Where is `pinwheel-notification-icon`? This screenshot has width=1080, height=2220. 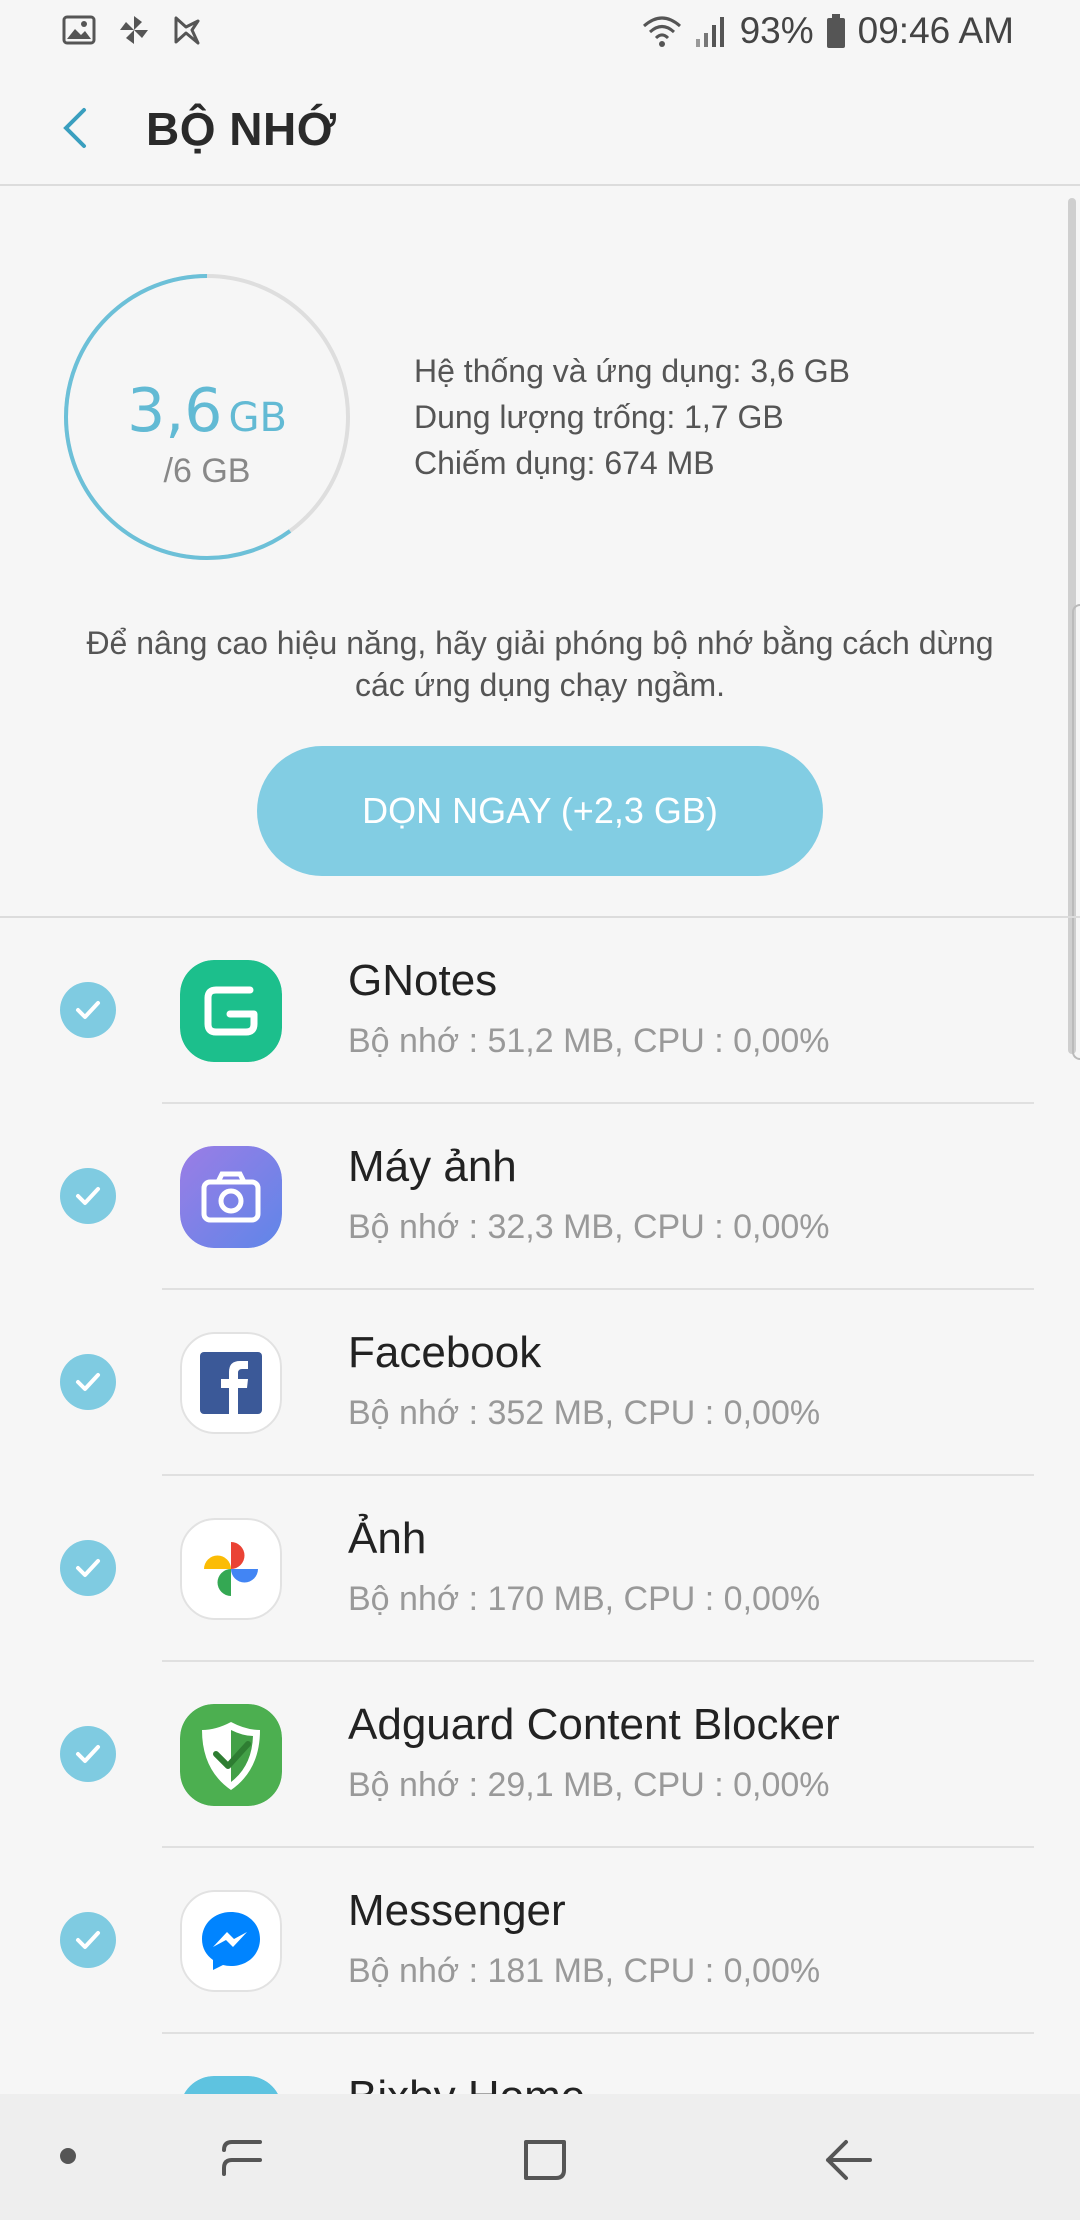 pinwheel-notification-icon is located at coordinates (134, 30).